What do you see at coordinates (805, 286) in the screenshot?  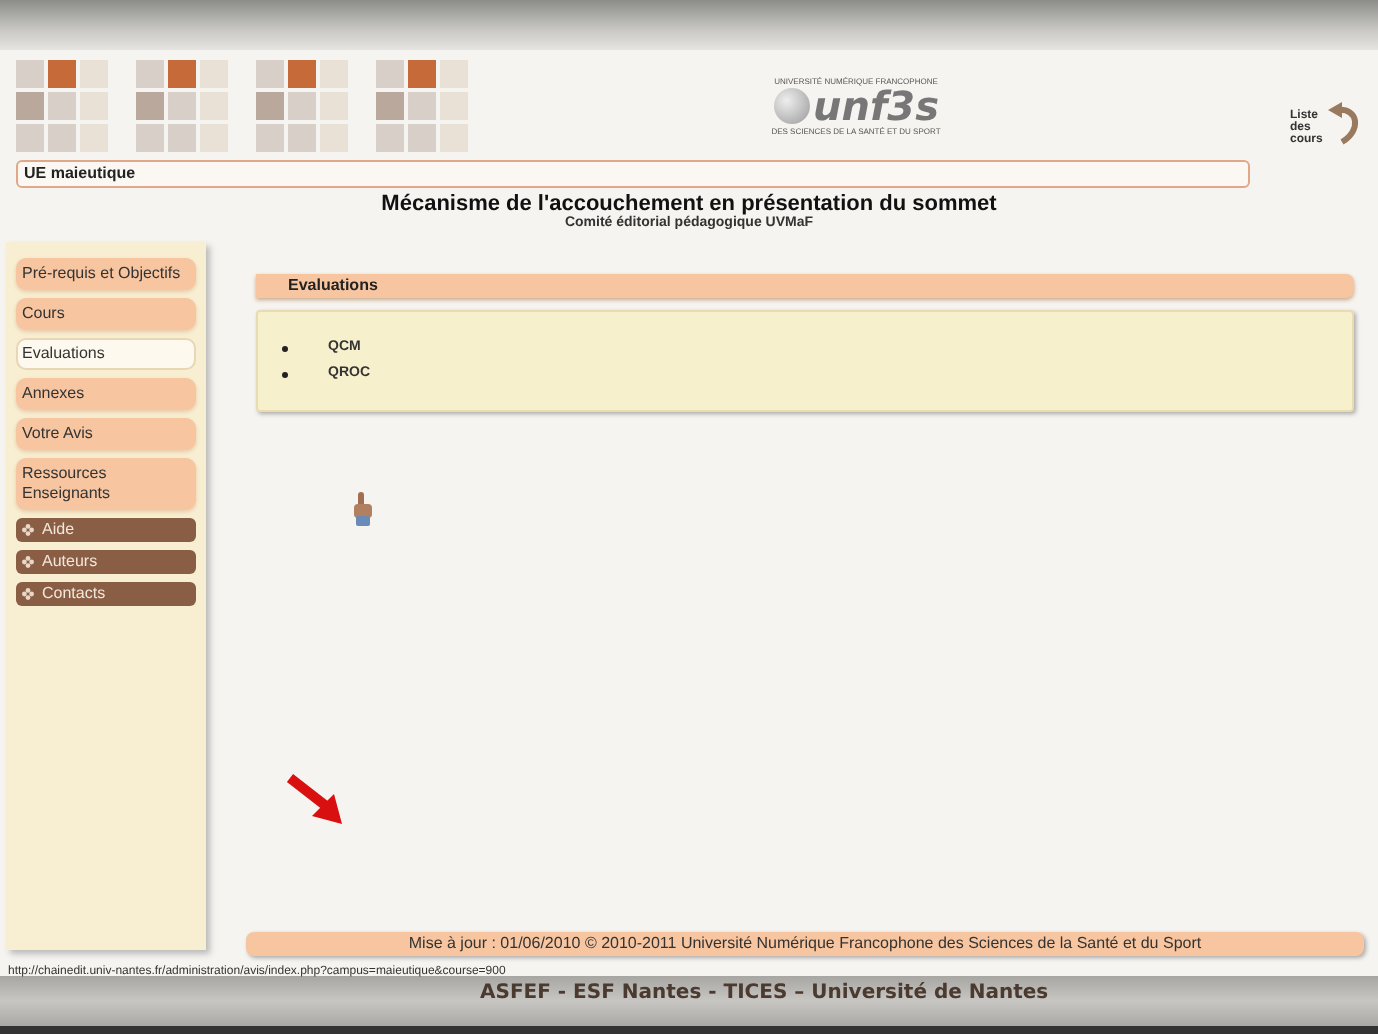 I see `section-header: Evaluations` at bounding box center [805, 286].